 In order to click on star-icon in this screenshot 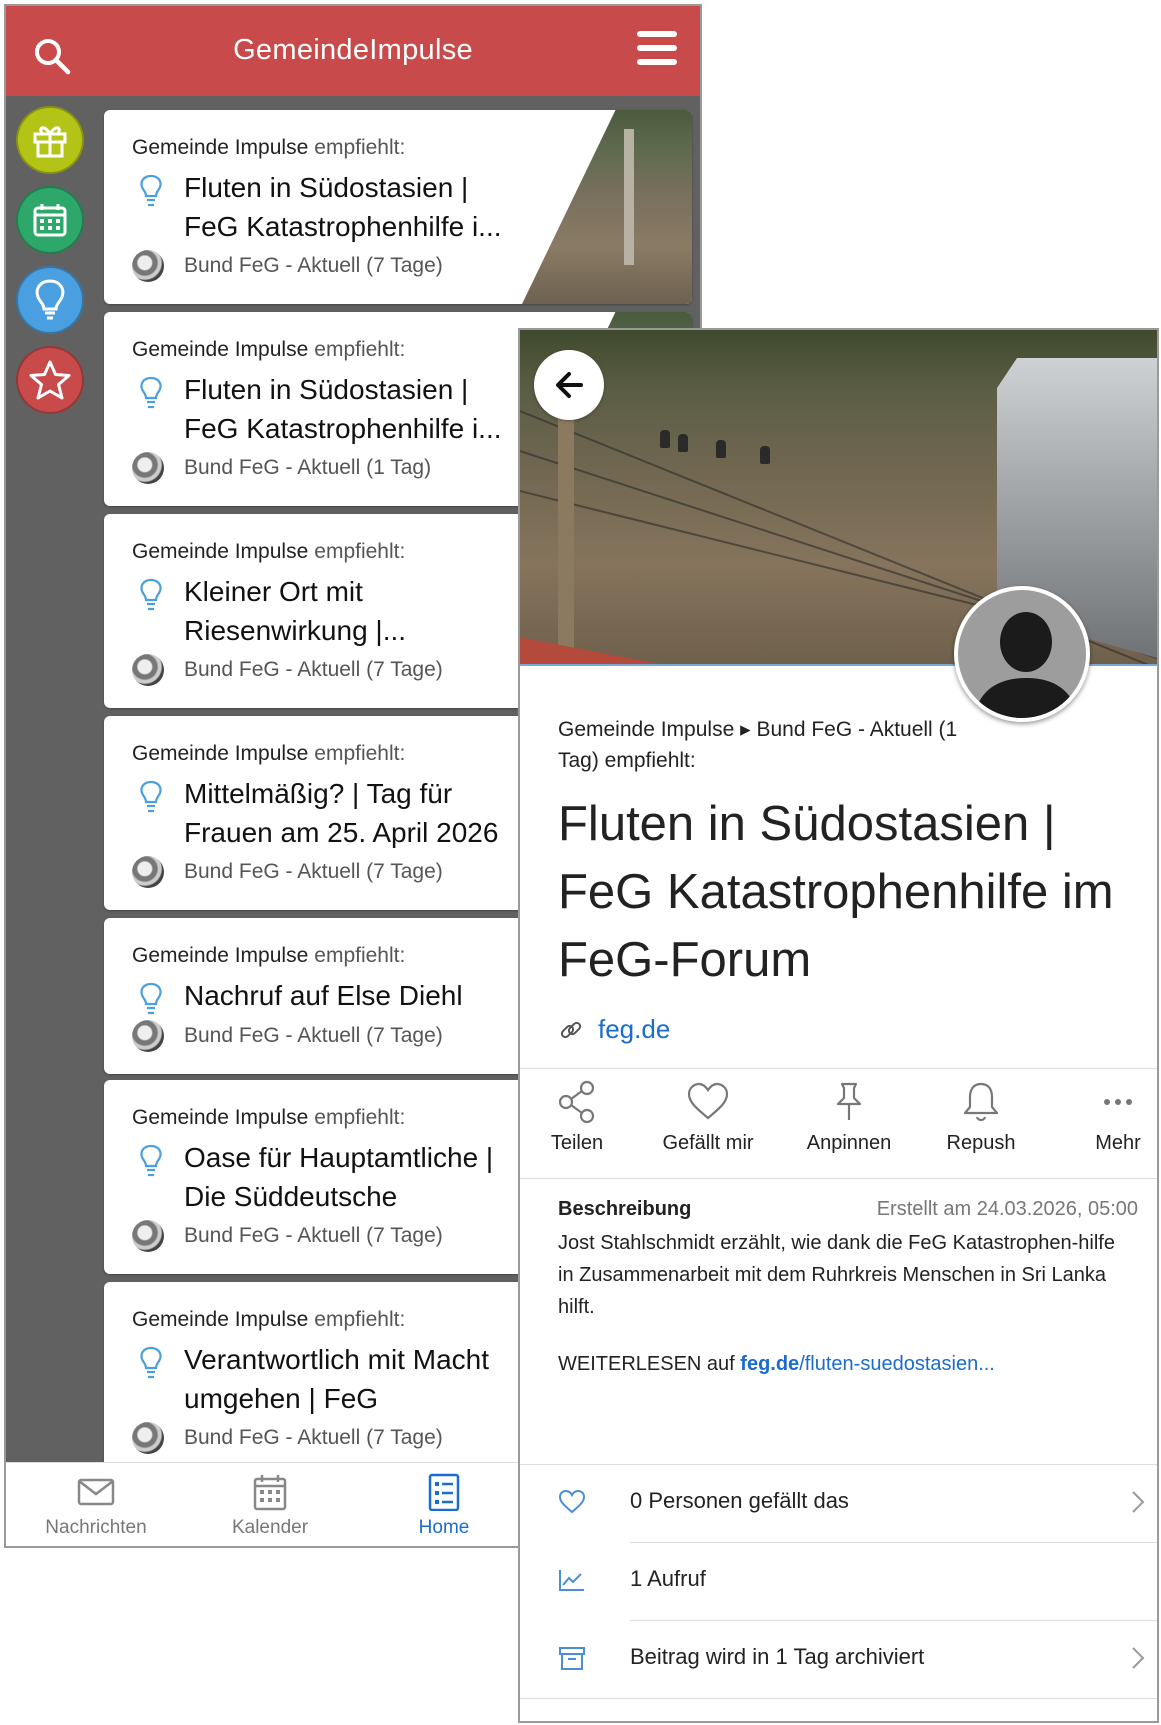, I will do `click(50, 380)`.